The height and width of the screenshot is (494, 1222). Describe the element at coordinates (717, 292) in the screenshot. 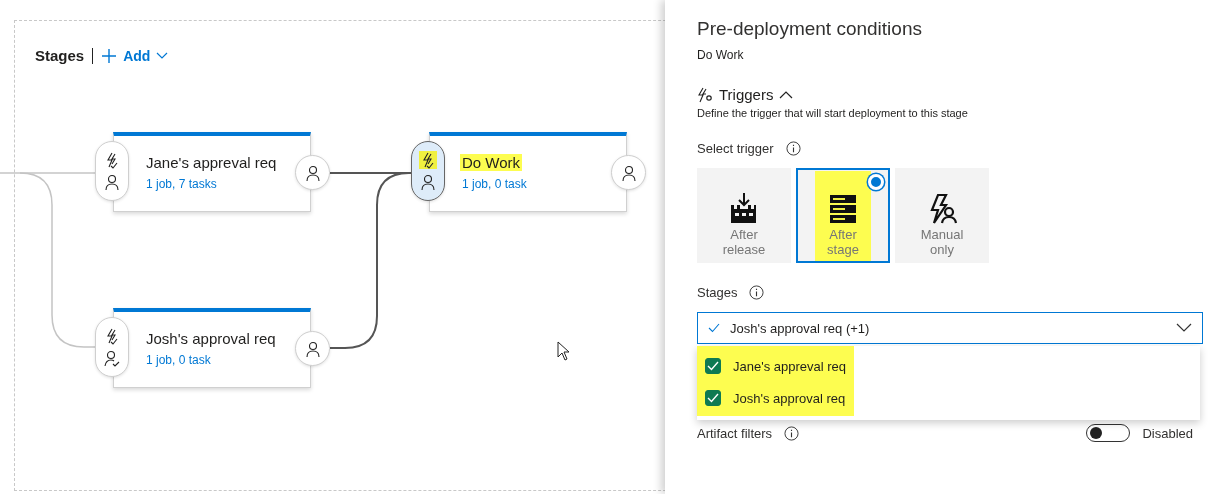

I see `field-label: Stages` at that location.